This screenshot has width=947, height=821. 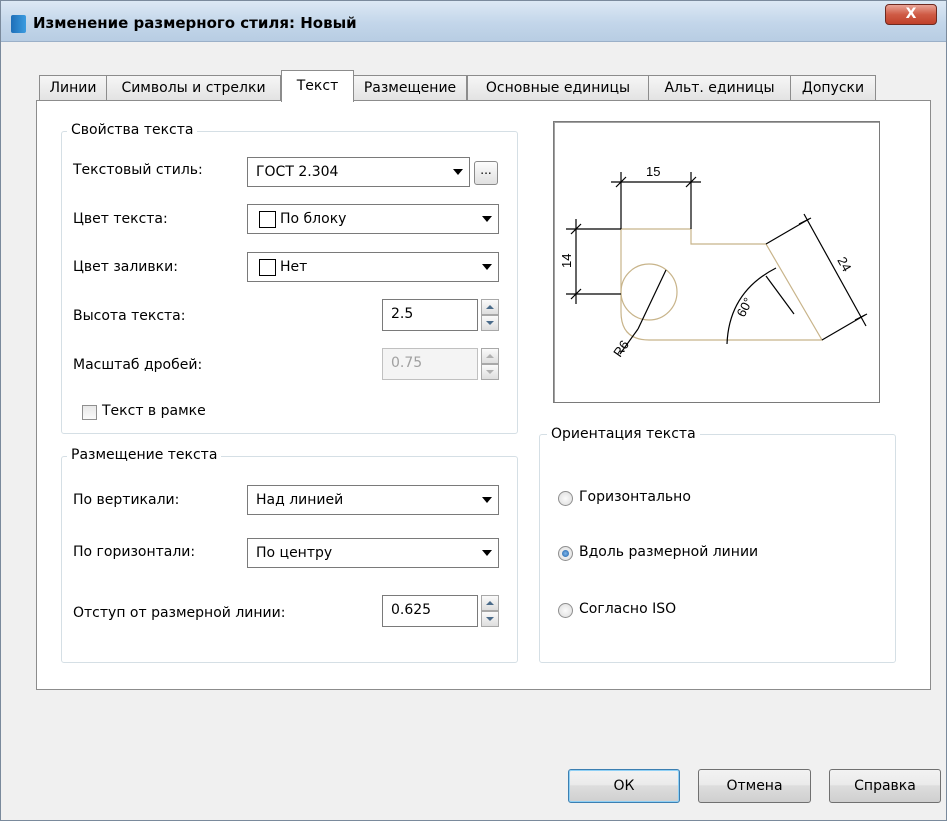 What do you see at coordinates (565, 610) in the screenshot?
I see `orientation-iso-radio` at bounding box center [565, 610].